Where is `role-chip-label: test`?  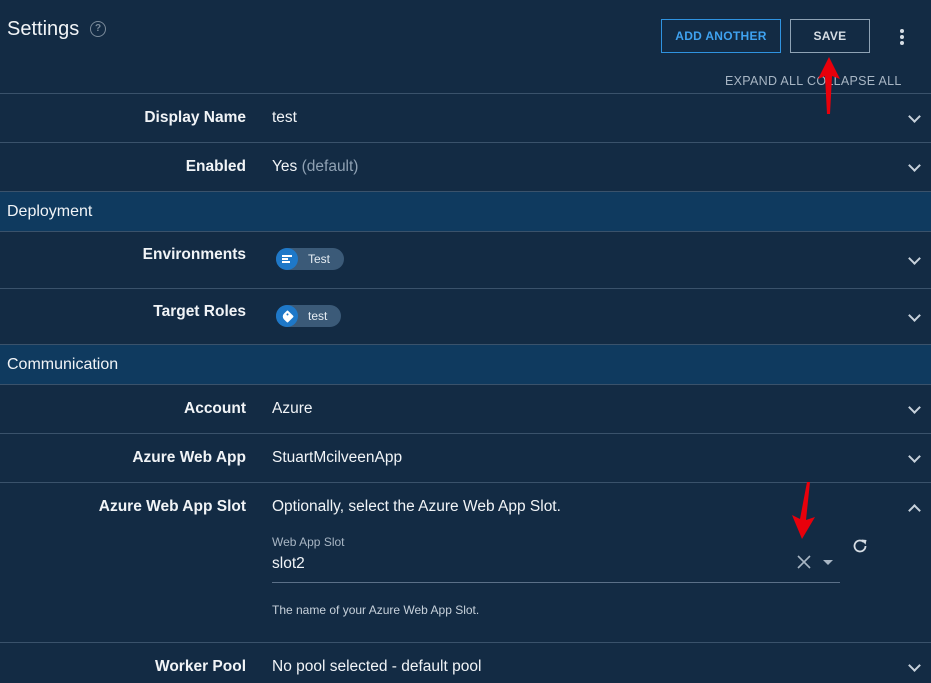 role-chip-label: test is located at coordinates (318, 316).